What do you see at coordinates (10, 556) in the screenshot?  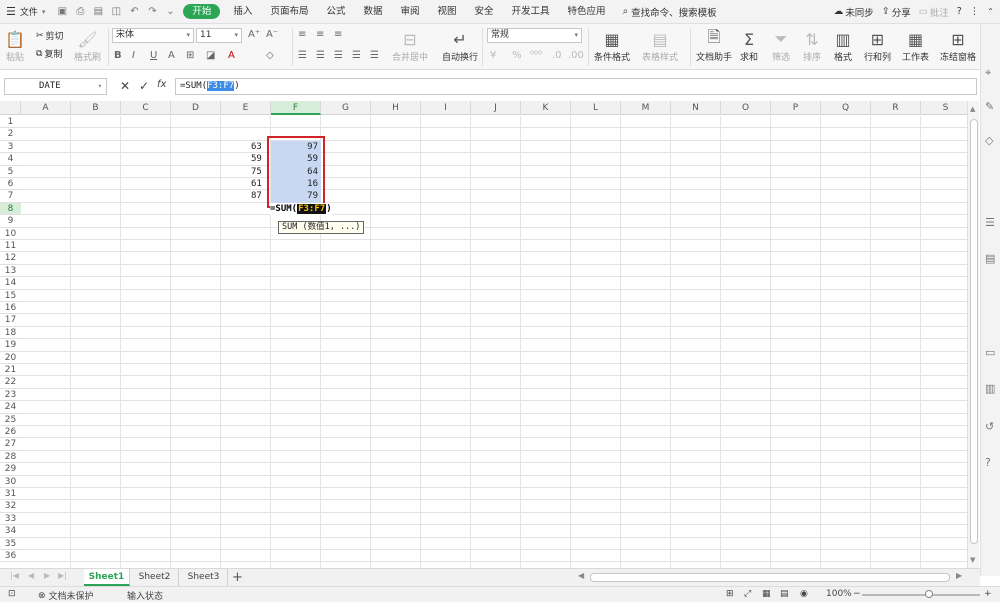 I see `row-header-36: 36` at bounding box center [10, 556].